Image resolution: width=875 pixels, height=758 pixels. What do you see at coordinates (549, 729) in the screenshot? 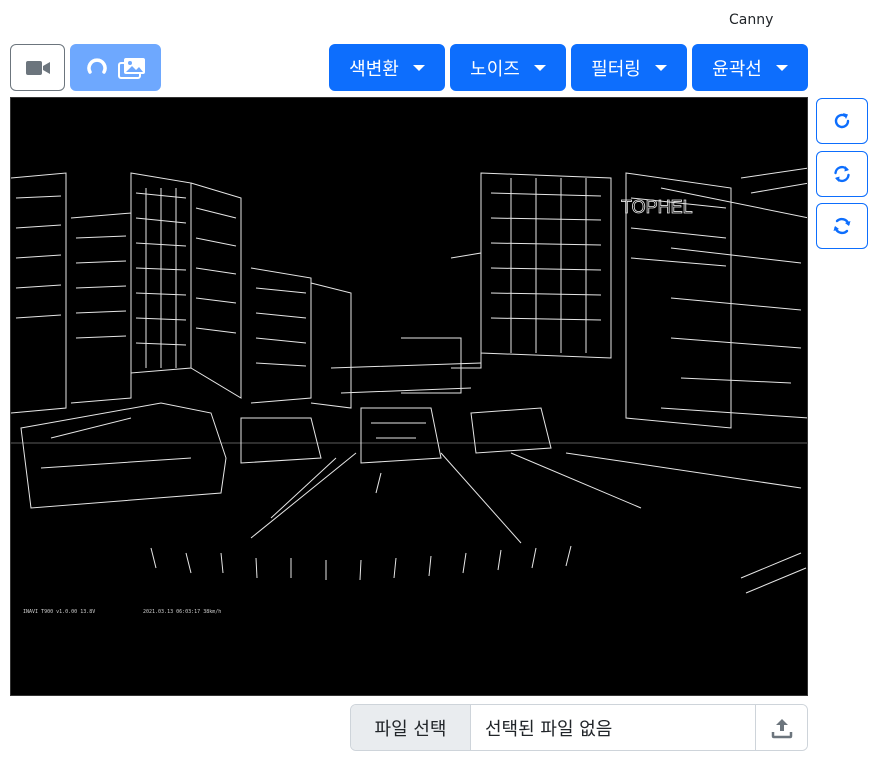
I see `file-status-text: 선택된 파일 없음` at bounding box center [549, 729].